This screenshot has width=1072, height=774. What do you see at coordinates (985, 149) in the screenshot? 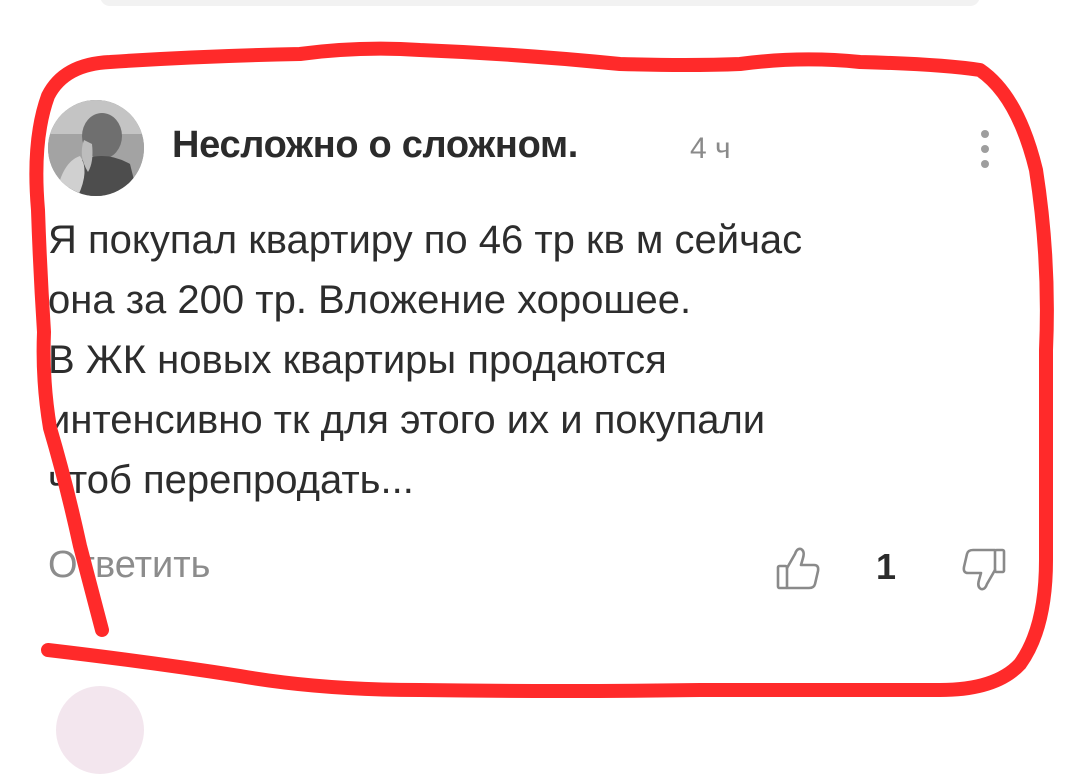
I see `more-vertical-icon` at bounding box center [985, 149].